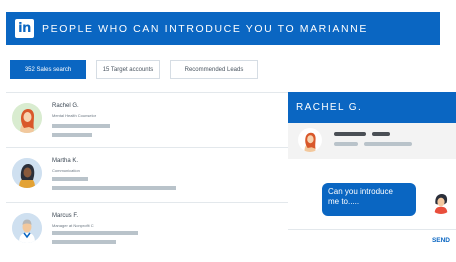 This screenshot has width=456, height=262. Describe the element at coordinates (205, 28) in the screenshot. I see `page-title: PEOPLE WHO CAN INTRODUCE YOU TO MARIANNE` at that location.